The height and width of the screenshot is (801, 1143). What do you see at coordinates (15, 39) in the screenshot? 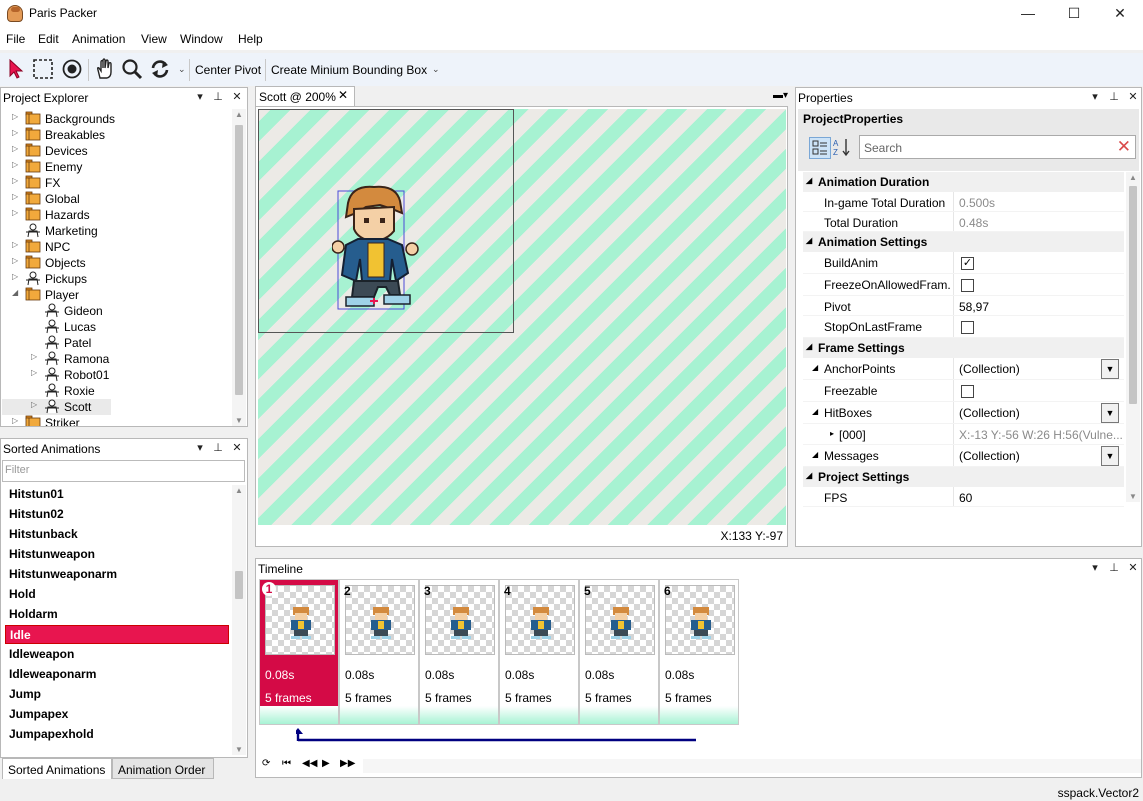
I see `menu-file: File` at bounding box center [15, 39].